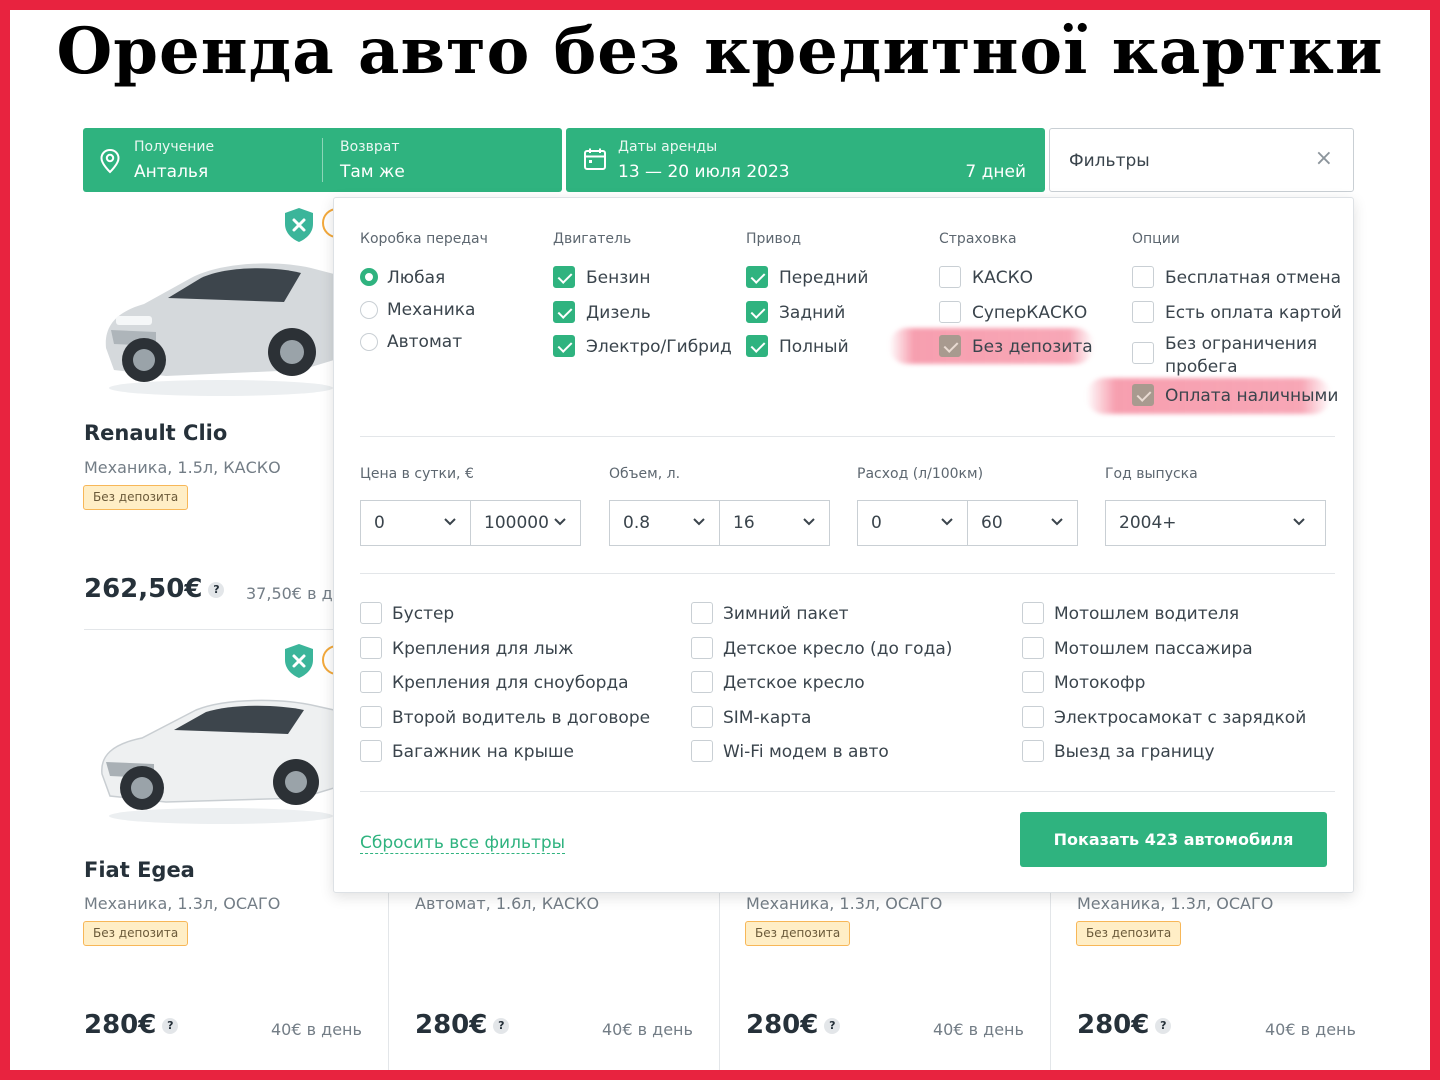  What do you see at coordinates (564, 346) in the screenshot?
I see `checkbox-electric-hybrid` at bounding box center [564, 346].